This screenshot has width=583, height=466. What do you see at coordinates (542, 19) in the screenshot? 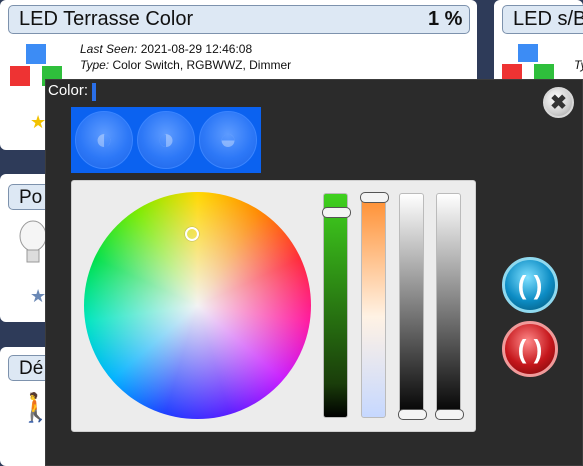
I see `device-title: LED s/B` at bounding box center [542, 19].